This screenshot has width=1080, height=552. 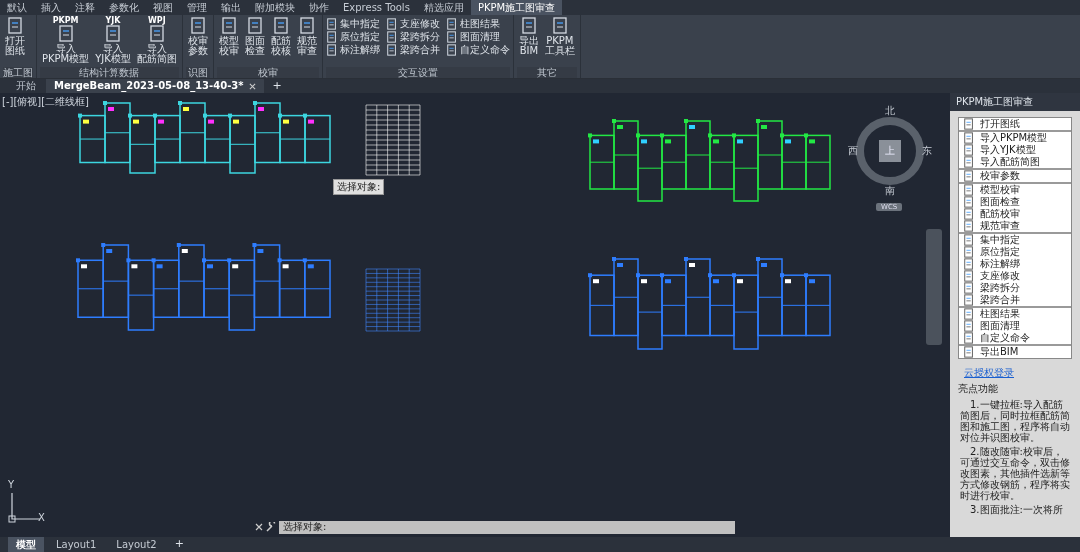 What do you see at coordinates (26, 86) in the screenshot?
I see `document-tab: 开始` at bounding box center [26, 86].